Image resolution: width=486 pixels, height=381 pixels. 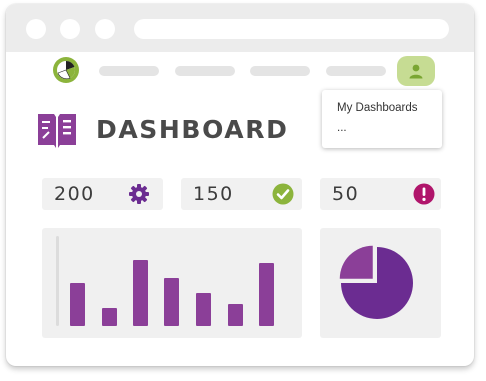 What do you see at coordinates (102, 194) in the screenshot?
I see `stat-card-settings: 200` at bounding box center [102, 194].